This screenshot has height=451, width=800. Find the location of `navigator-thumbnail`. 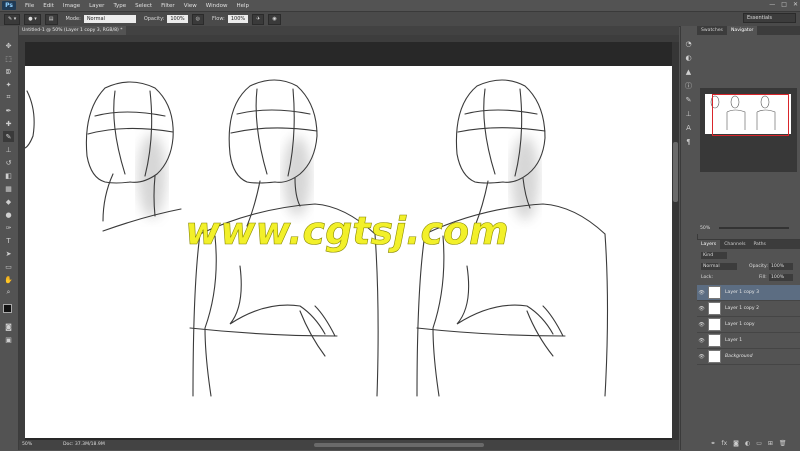

navigator-thumbnail is located at coordinates (748, 130).